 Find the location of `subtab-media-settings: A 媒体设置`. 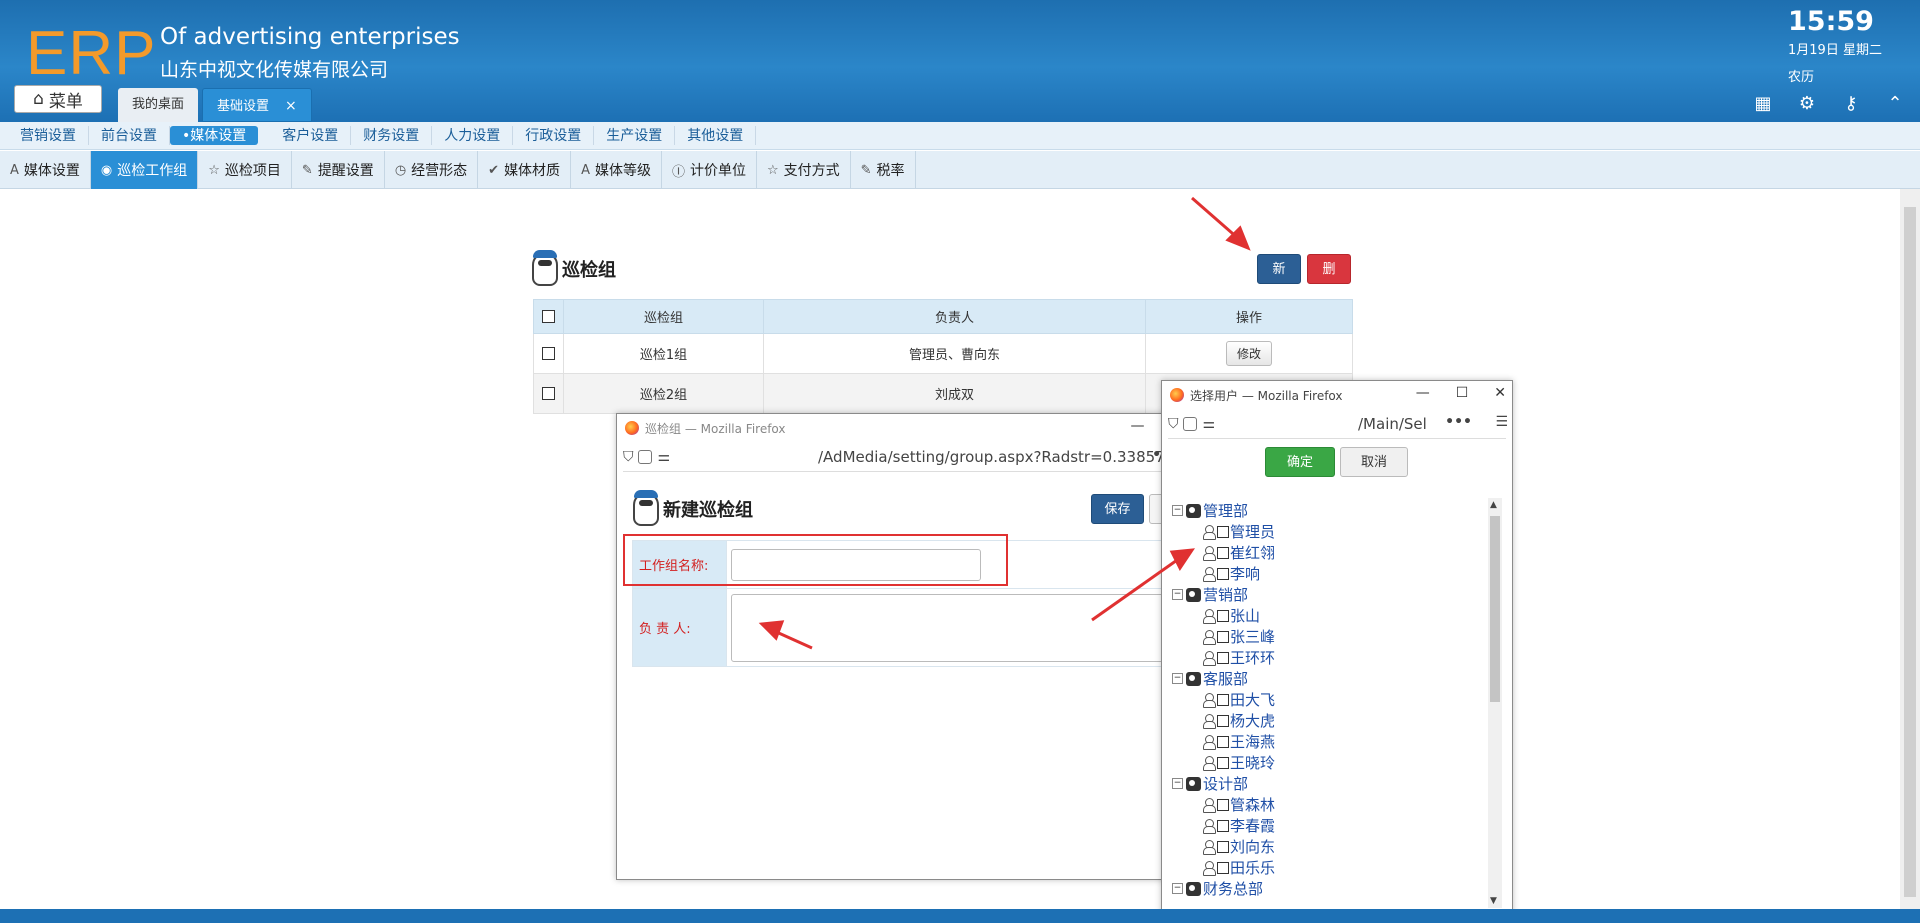

subtab-media-settings: A 媒体设置 is located at coordinates (45, 170).